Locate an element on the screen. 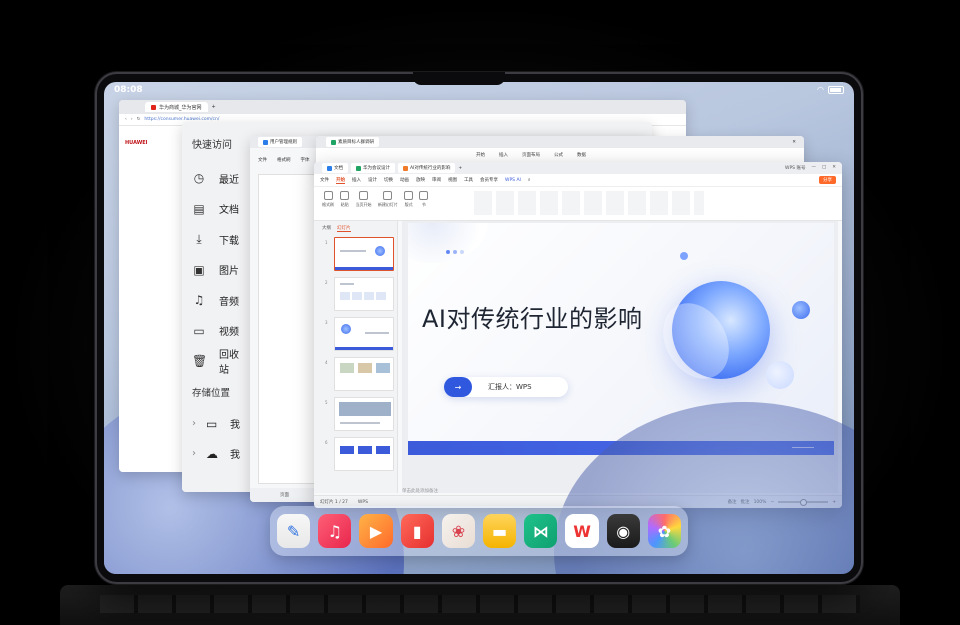 This screenshot has height=625, width=960. files-app-icon: ▬ is located at coordinates (500, 531).